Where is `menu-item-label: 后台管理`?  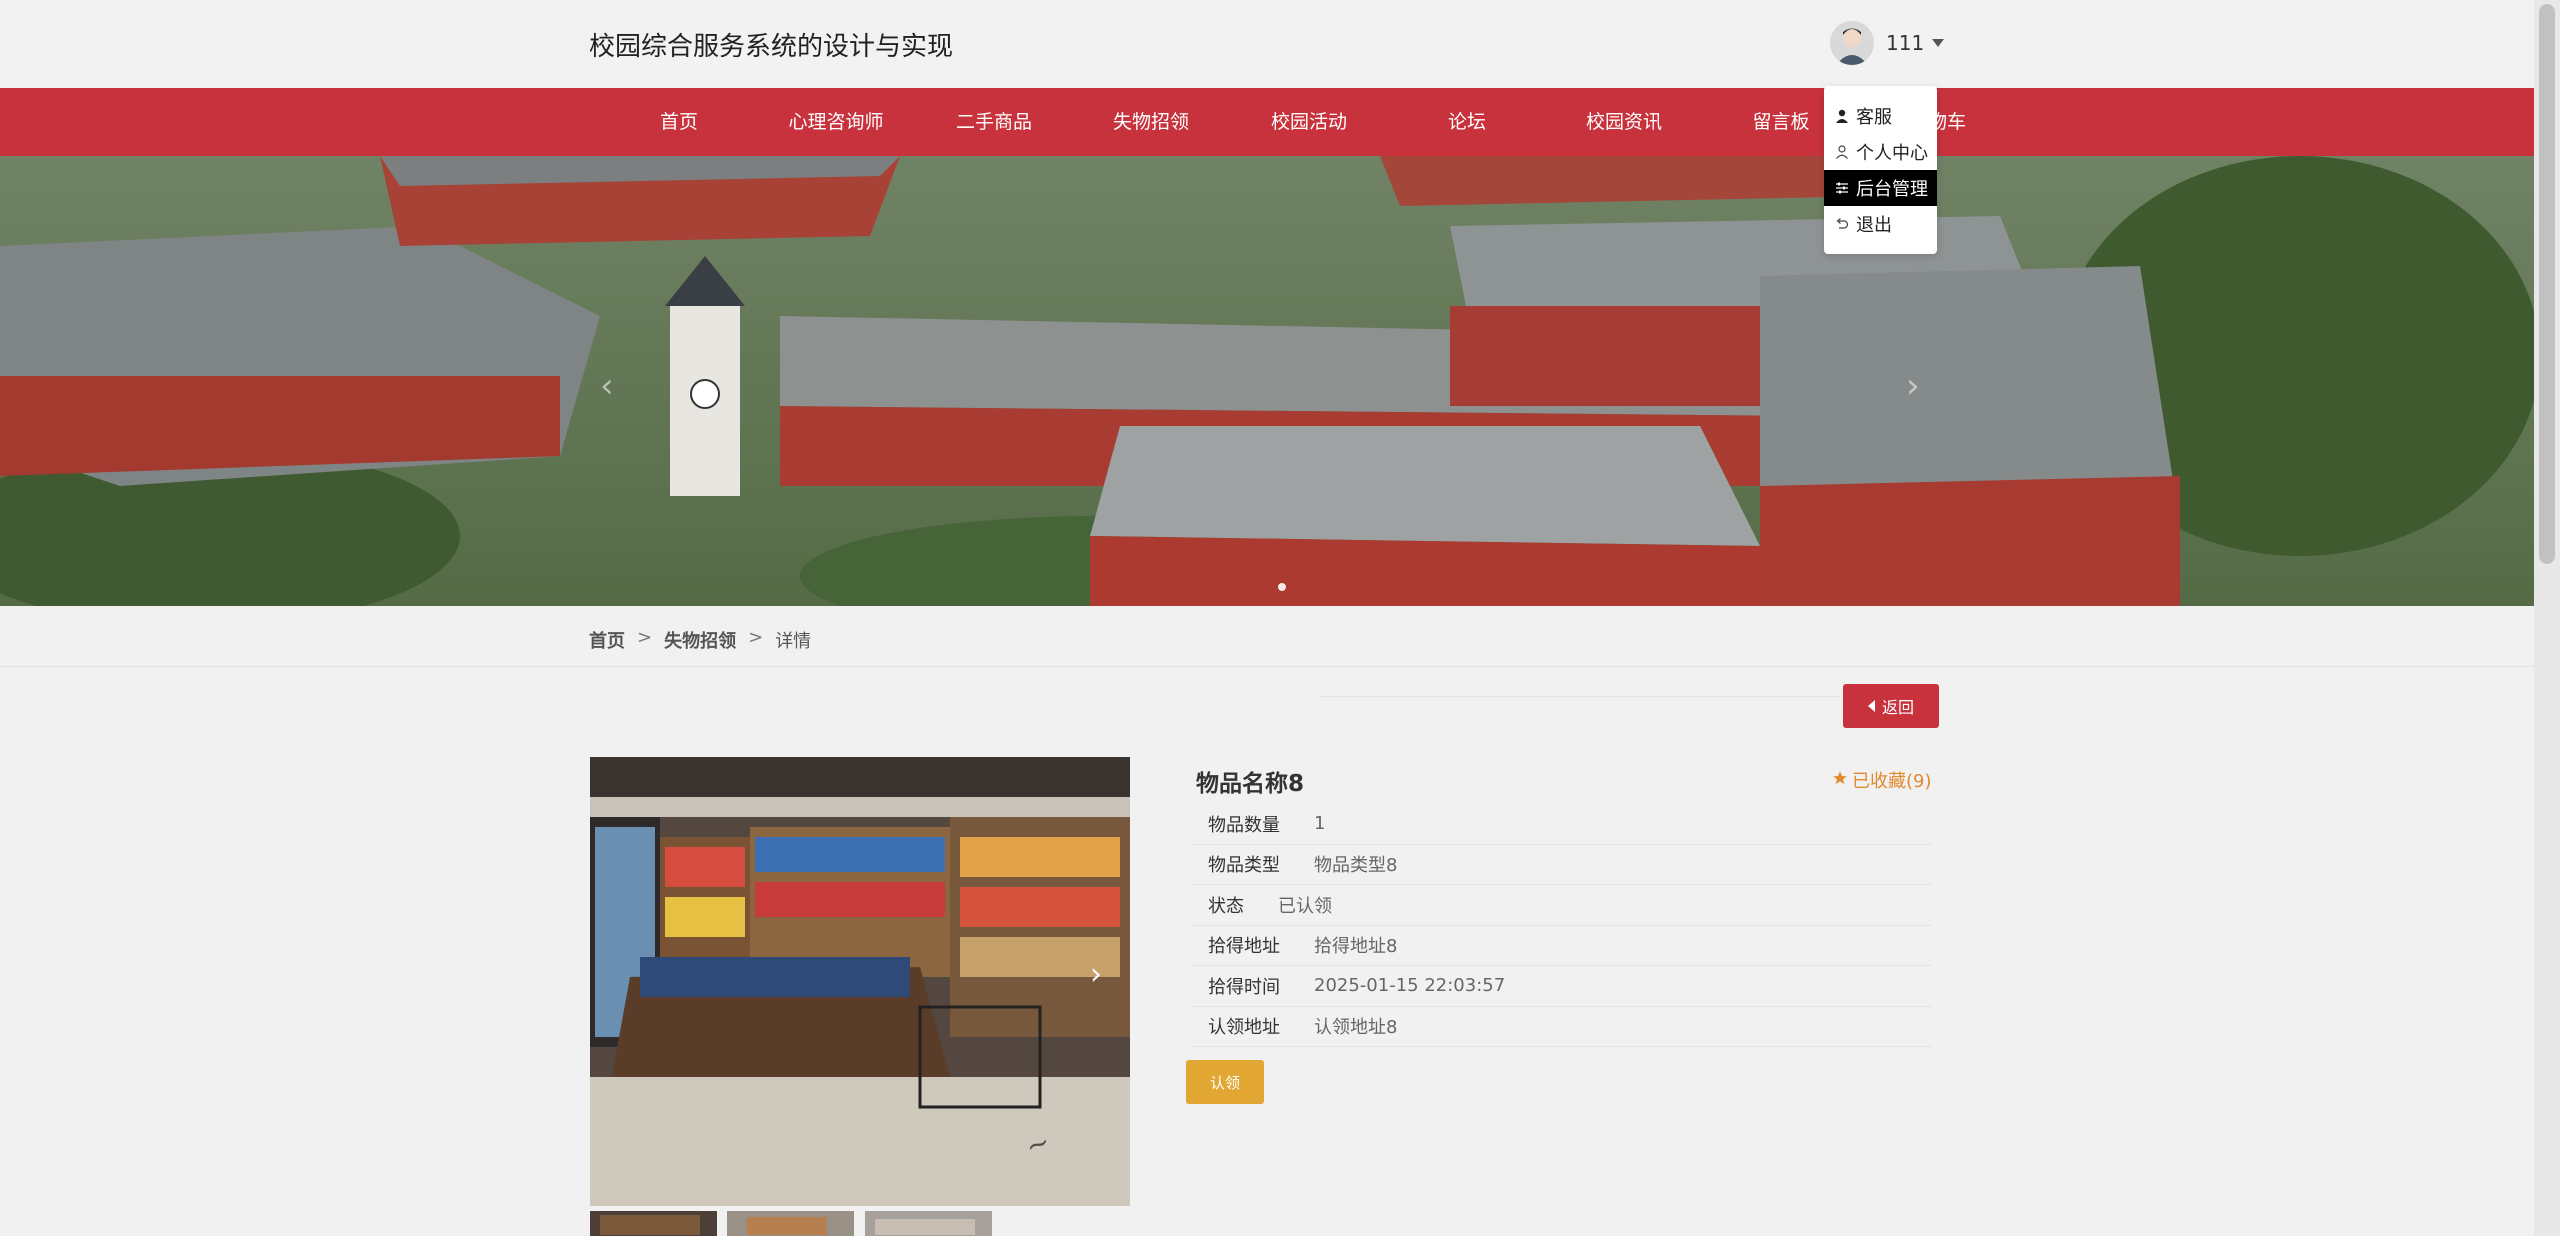
menu-item-label: 后台管理 is located at coordinates (1892, 189).